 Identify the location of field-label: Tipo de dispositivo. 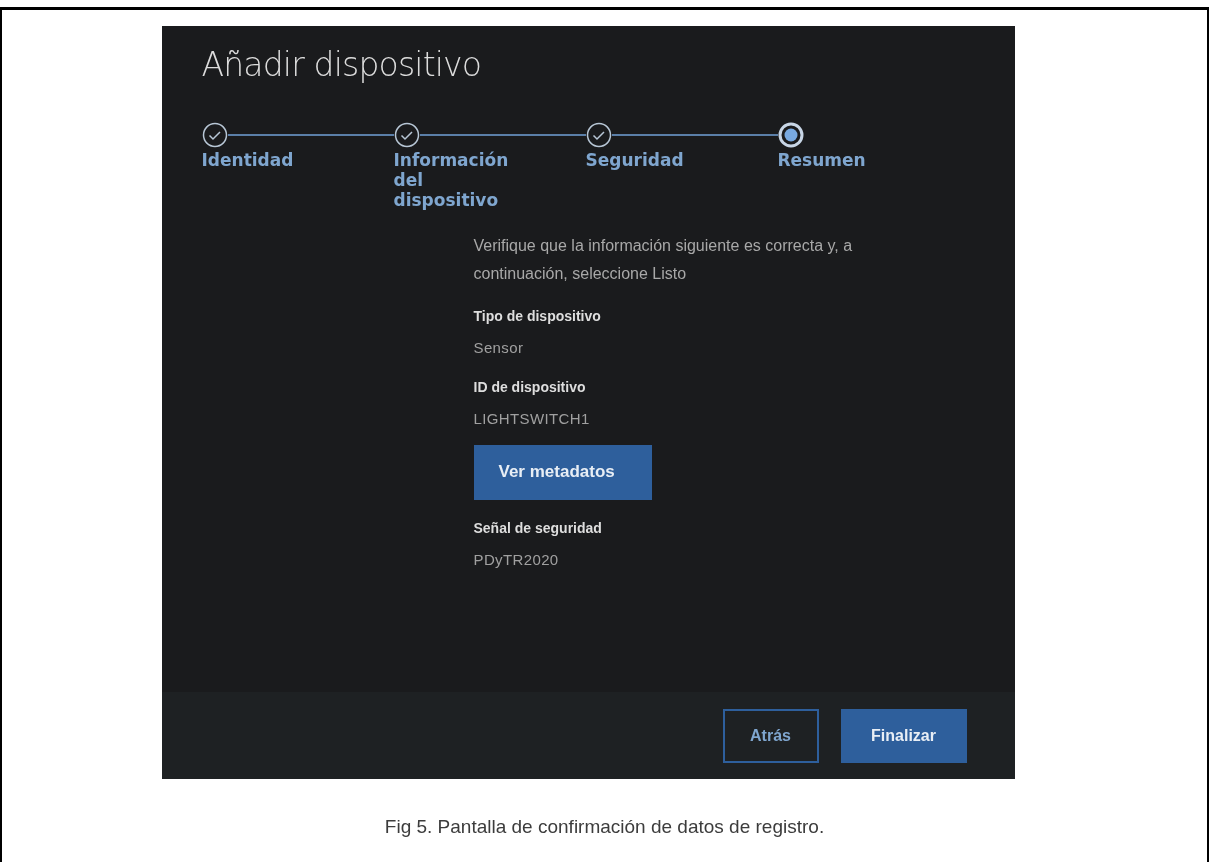
(537, 316).